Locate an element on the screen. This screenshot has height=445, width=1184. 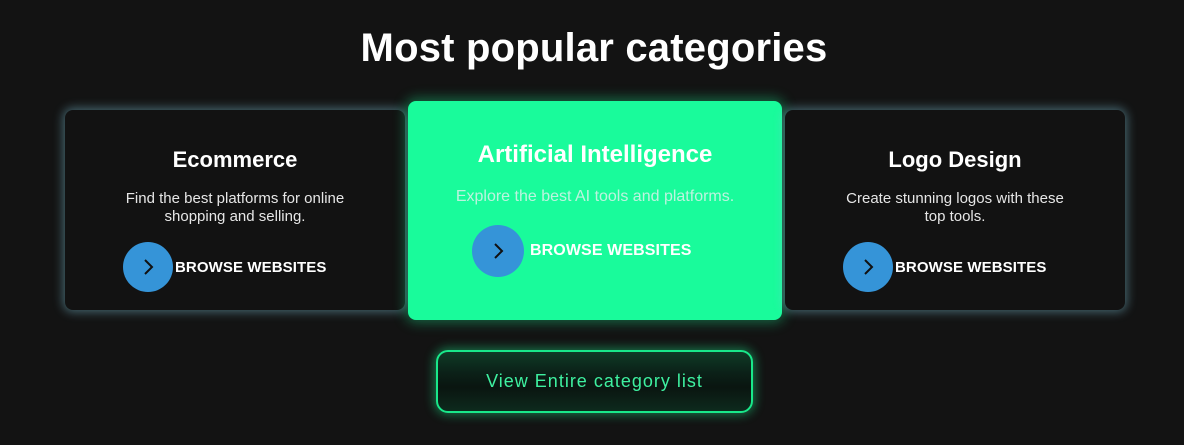
view-category-list-label: View Entire category list is located at coordinates (594, 381).